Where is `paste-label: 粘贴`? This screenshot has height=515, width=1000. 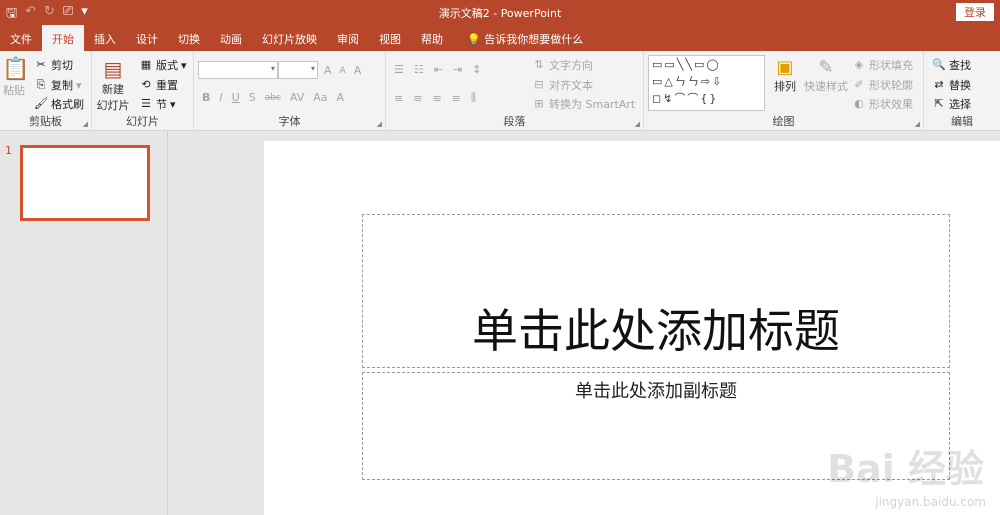
paste-label: 粘贴 is located at coordinates (14, 90).